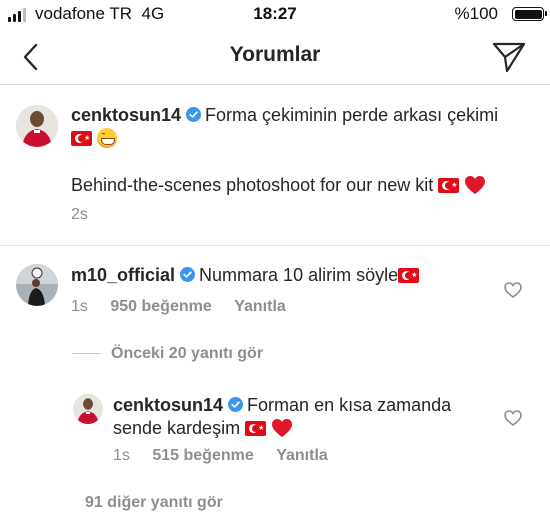 The width and height of the screenshot is (550, 512). I want to click on reply-likes: 515 beğenme, so click(202, 455).